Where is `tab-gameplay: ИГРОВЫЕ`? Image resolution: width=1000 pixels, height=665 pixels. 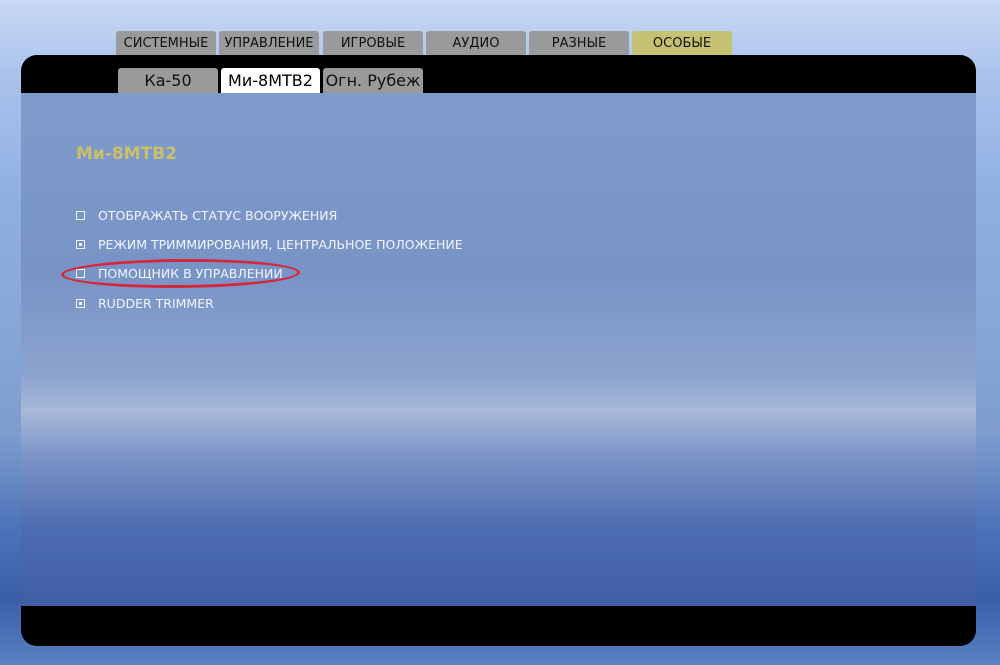
tab-gameplay: ИГРОВЫЕ is located at coordinates (373, 43).